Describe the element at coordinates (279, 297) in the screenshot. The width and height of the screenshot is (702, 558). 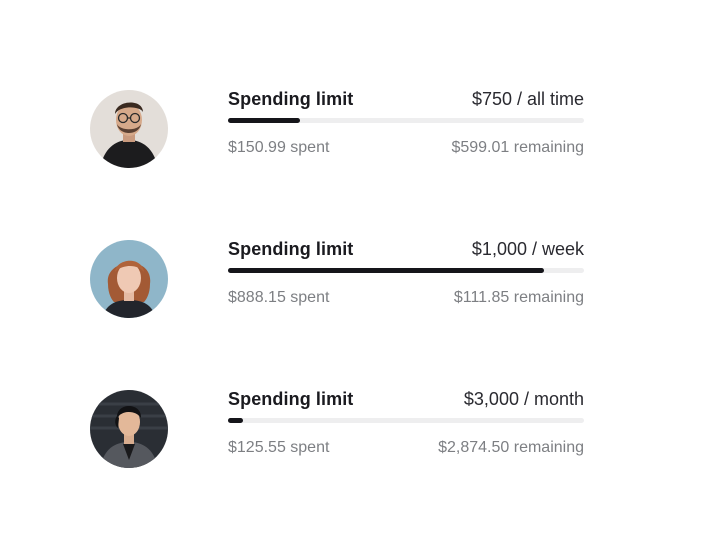
I see `spent-amount: $888.15 spent` at that location.